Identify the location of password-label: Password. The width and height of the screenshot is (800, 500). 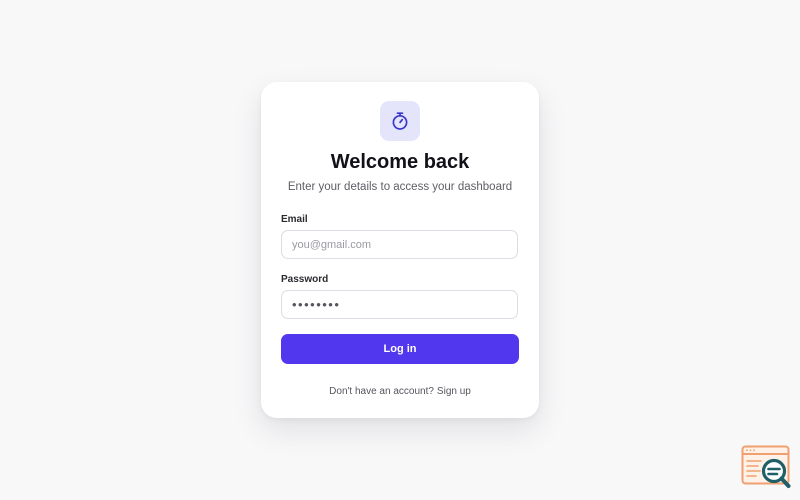
(305, 279).